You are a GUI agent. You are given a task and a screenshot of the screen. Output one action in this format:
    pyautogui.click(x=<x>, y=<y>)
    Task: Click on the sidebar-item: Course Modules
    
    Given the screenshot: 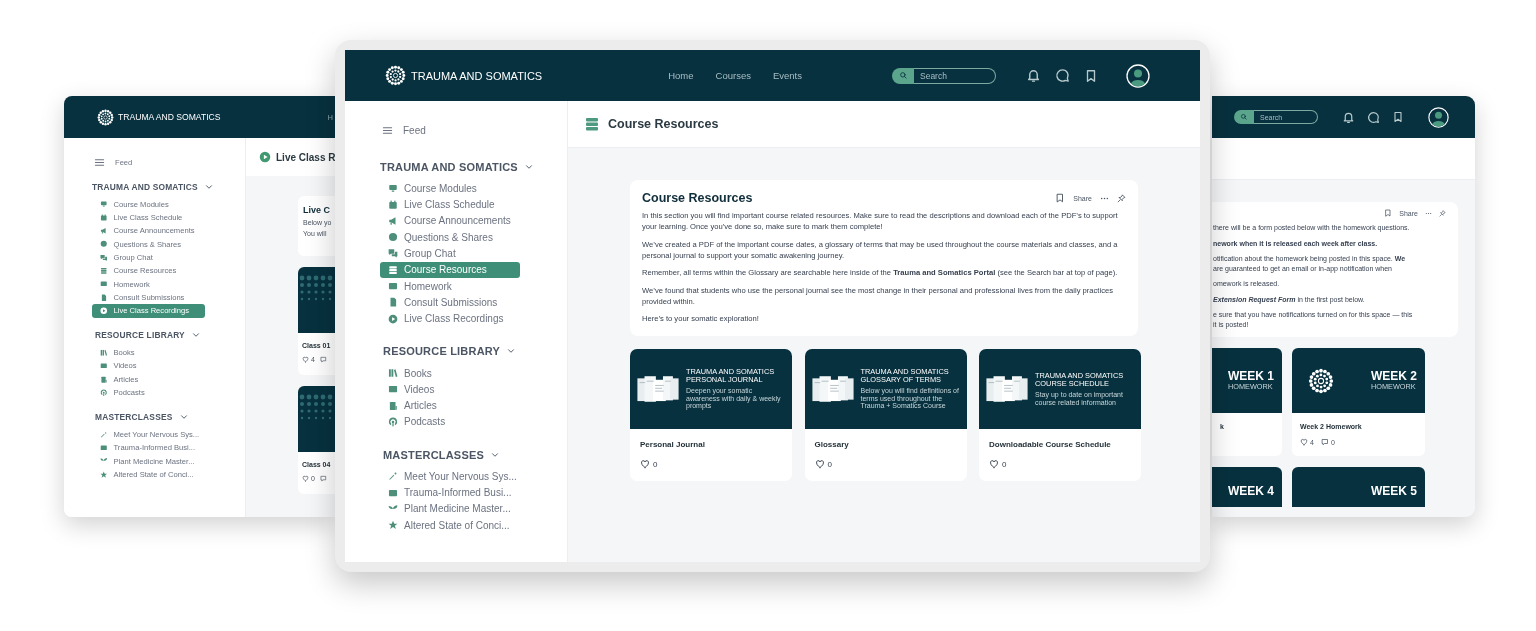 What is the action you would take?
    pyautogui.click(x=450, y=188)
    